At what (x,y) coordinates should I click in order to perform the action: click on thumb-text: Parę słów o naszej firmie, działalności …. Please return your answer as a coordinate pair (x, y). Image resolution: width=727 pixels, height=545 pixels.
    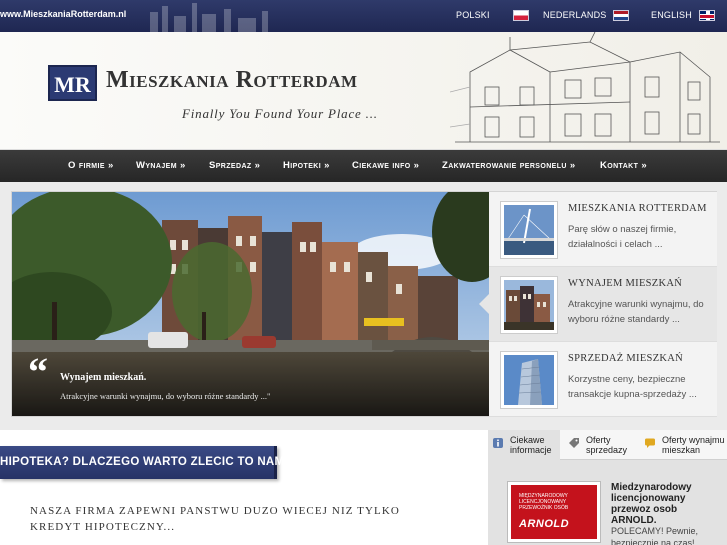
    Looking at the image, I should click on (622, 237).